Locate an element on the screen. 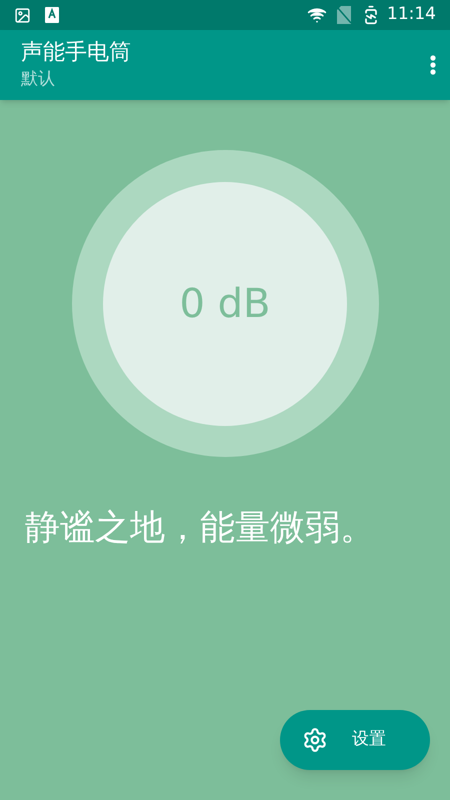 Image resolution: width=450 pixels, height=800 pixels. app-subtitle: 默认 is located at coordinates (38, 79).